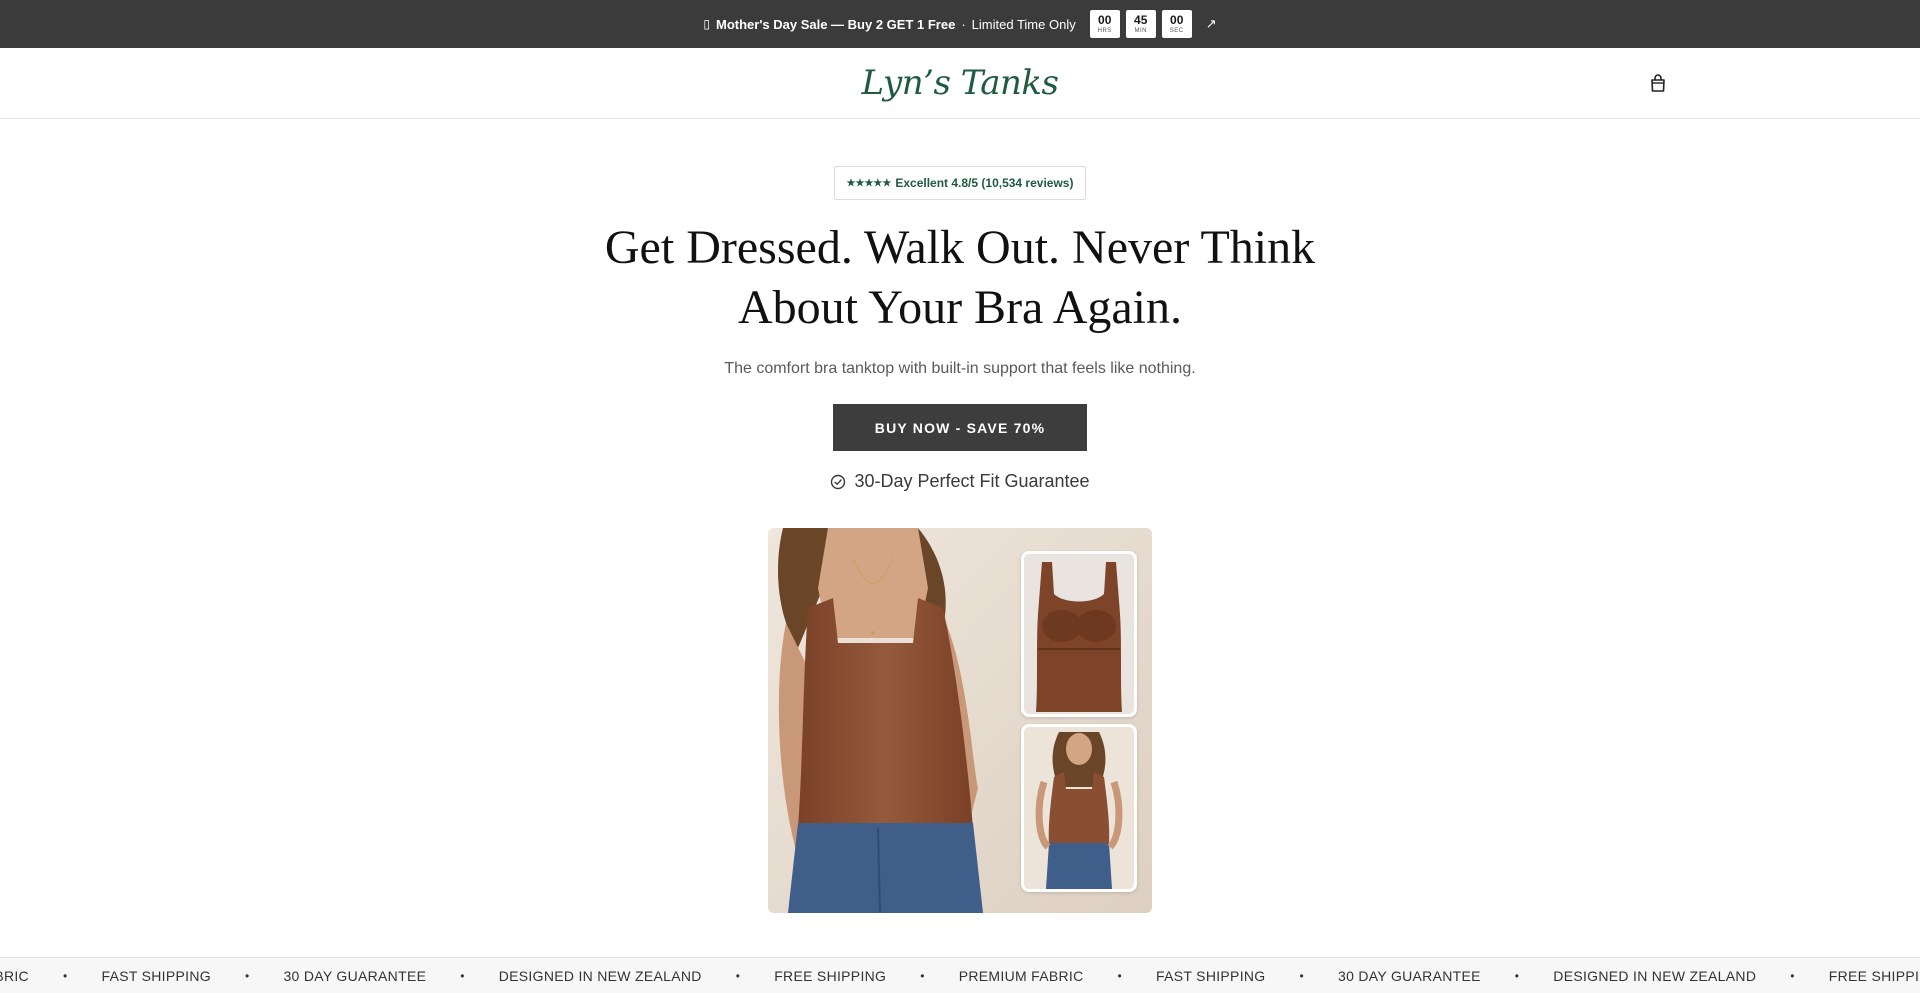  I want to click on marquee-item: PREMIUM FABRIC, so click(1021, 976).